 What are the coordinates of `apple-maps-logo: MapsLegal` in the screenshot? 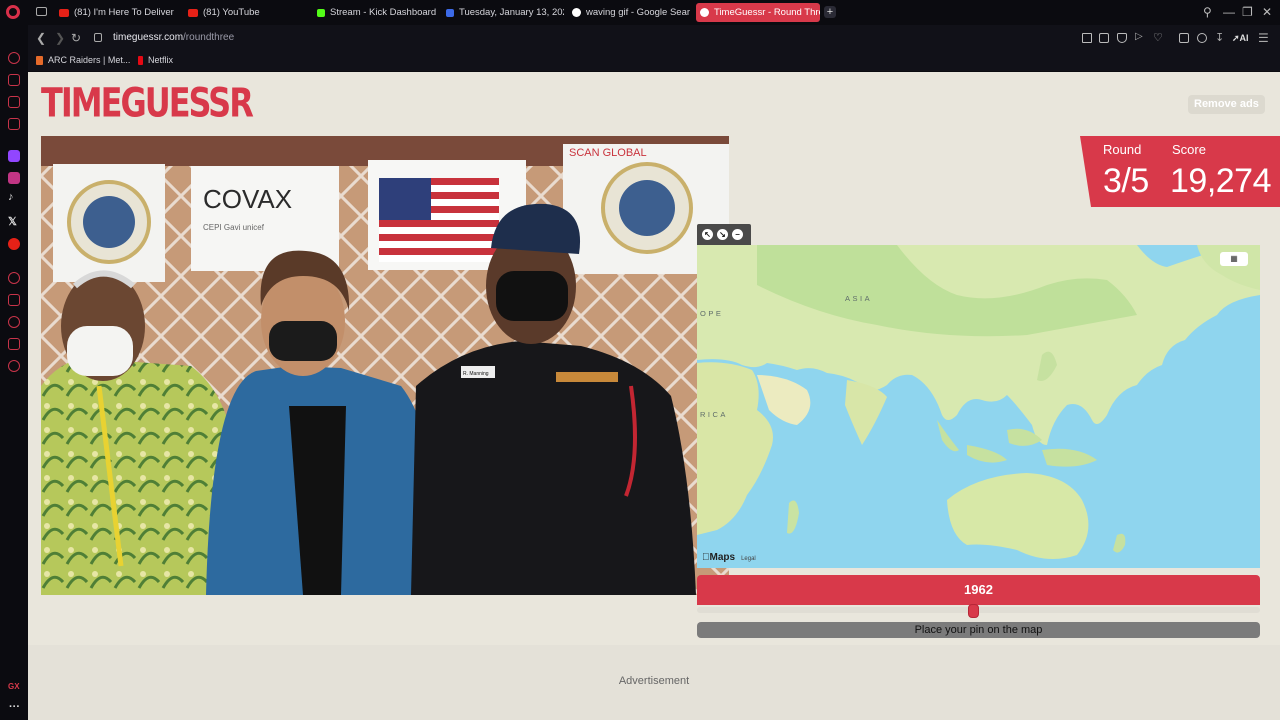 It's located at (729, 557).